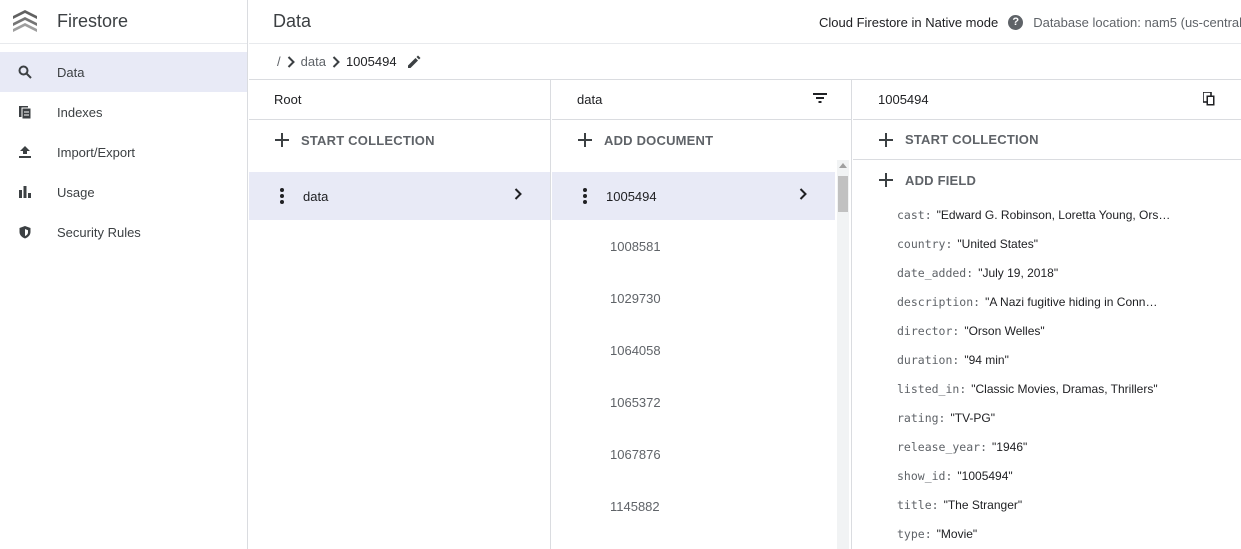  Describe the element at coordinates (701, 402) in the screenshot. I see `document-item: 1065372` at that location.